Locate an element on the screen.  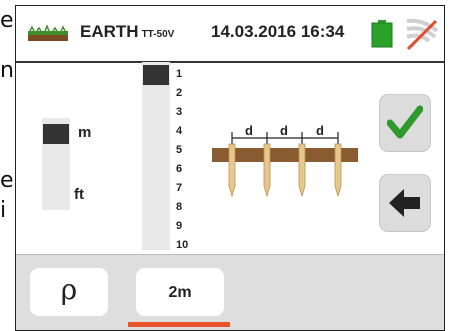
back-arrow-icon is located at coordinates (404, 203).